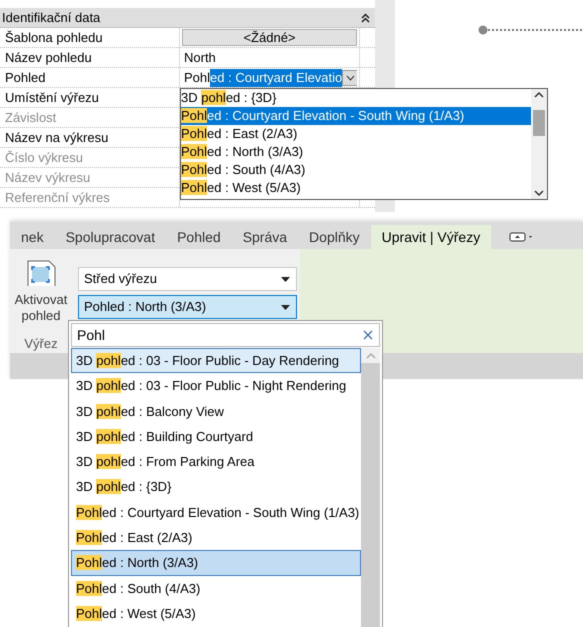 This screenshot has width=583, height=627. Describe the element at coordinates (225, 335) in the screenshot. I see `search-field: Pohl` at that location.